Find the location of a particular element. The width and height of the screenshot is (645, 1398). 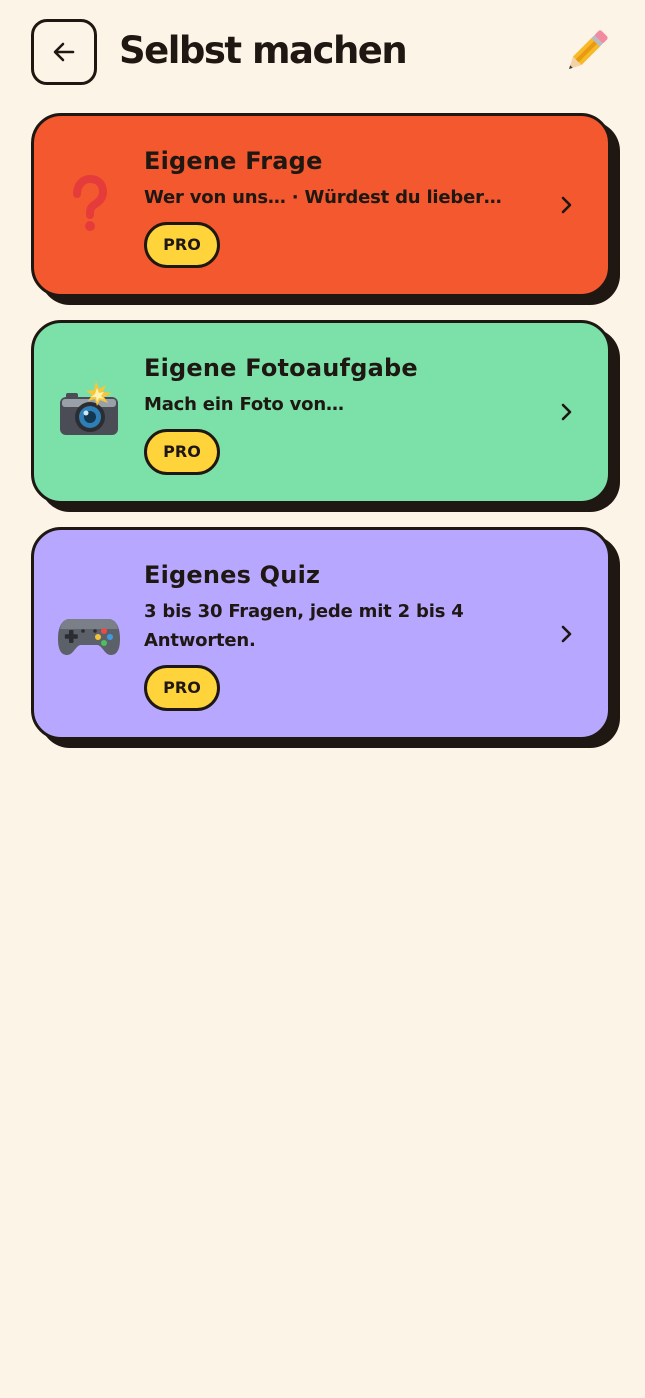

game-controller-icon is located at coordinates (89, 636).